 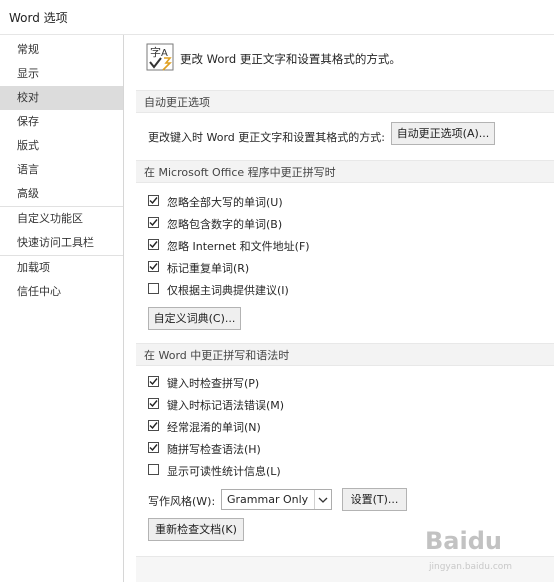 What do you see at coordinates (345, 354) in the screenshot?
I see `section-header-word: 在 Word 中更正拼写和语法时` at bounding box center [345, 354].